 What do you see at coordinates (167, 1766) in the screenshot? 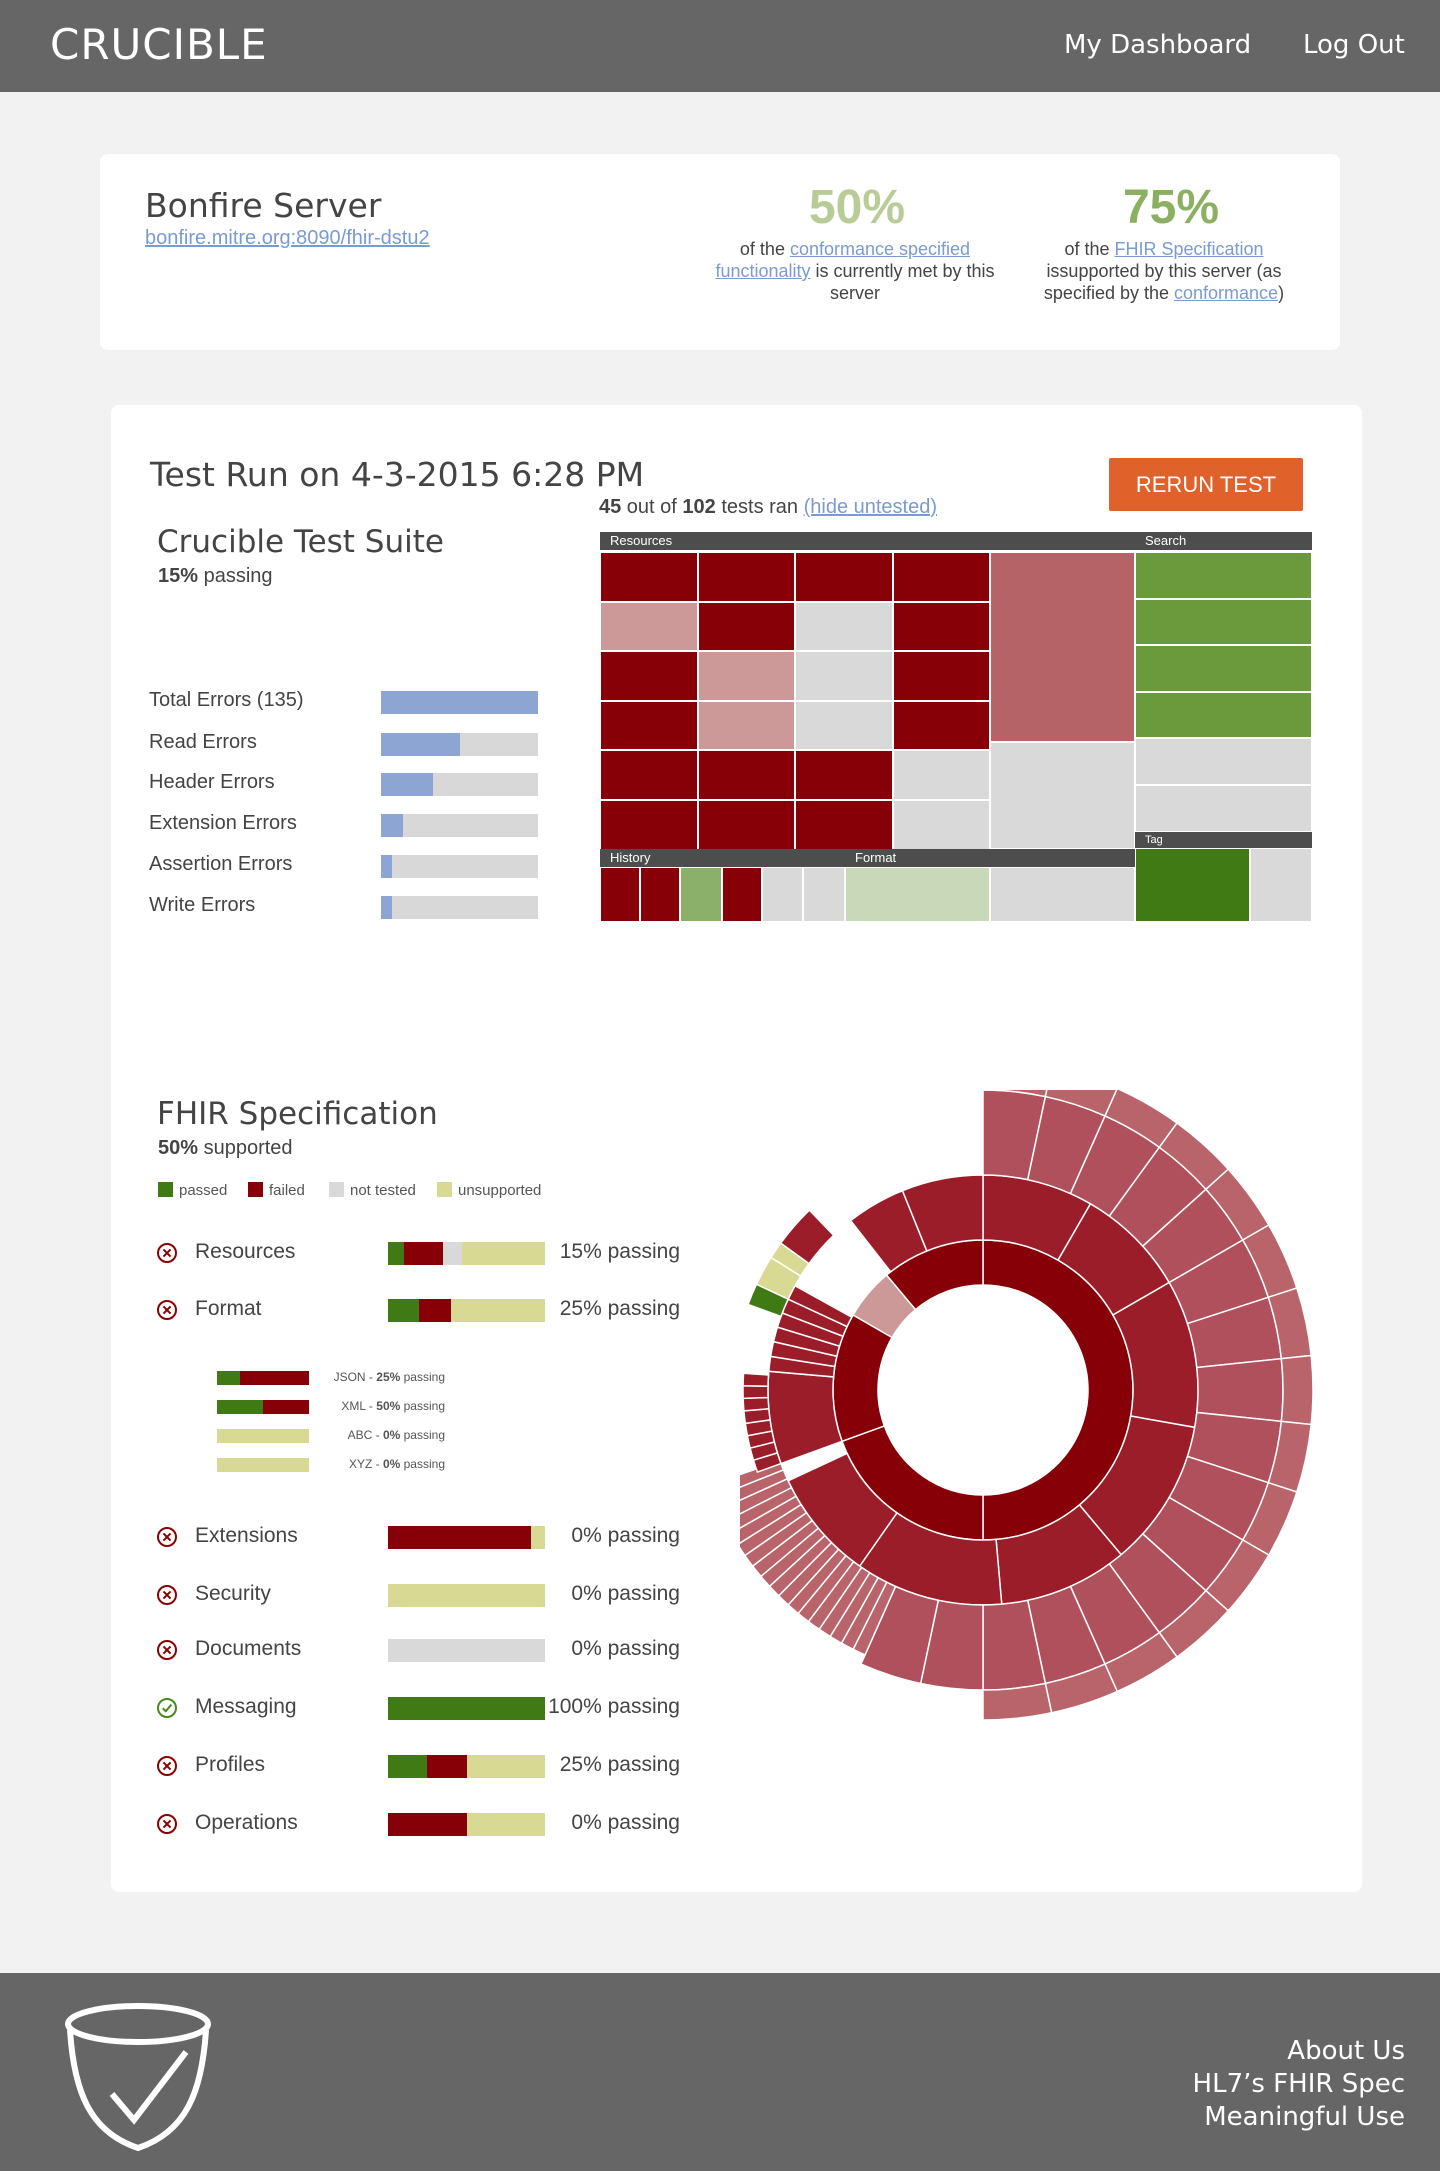
I see `x-circle-icon` at bounding box center [167, 1766].